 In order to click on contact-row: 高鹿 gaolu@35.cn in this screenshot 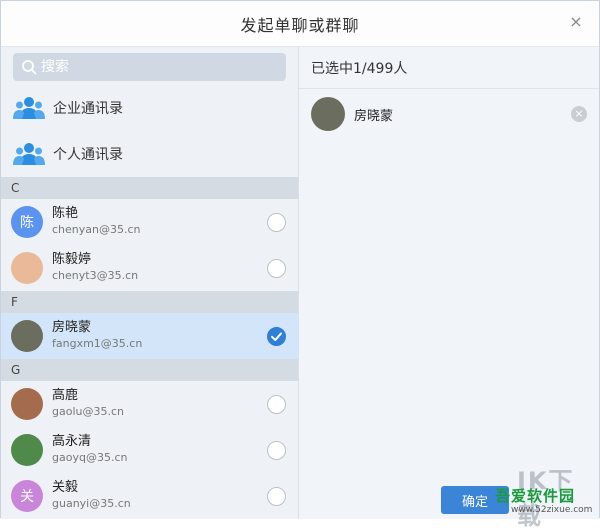, I will do `click(149, 404)`.